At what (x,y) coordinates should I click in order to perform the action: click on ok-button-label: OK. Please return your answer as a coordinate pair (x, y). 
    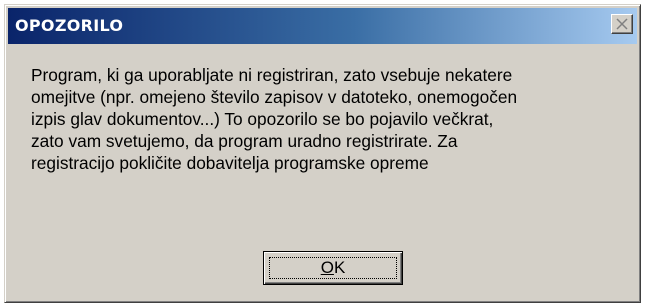
    Looking at the image, I should click on (333, 268).